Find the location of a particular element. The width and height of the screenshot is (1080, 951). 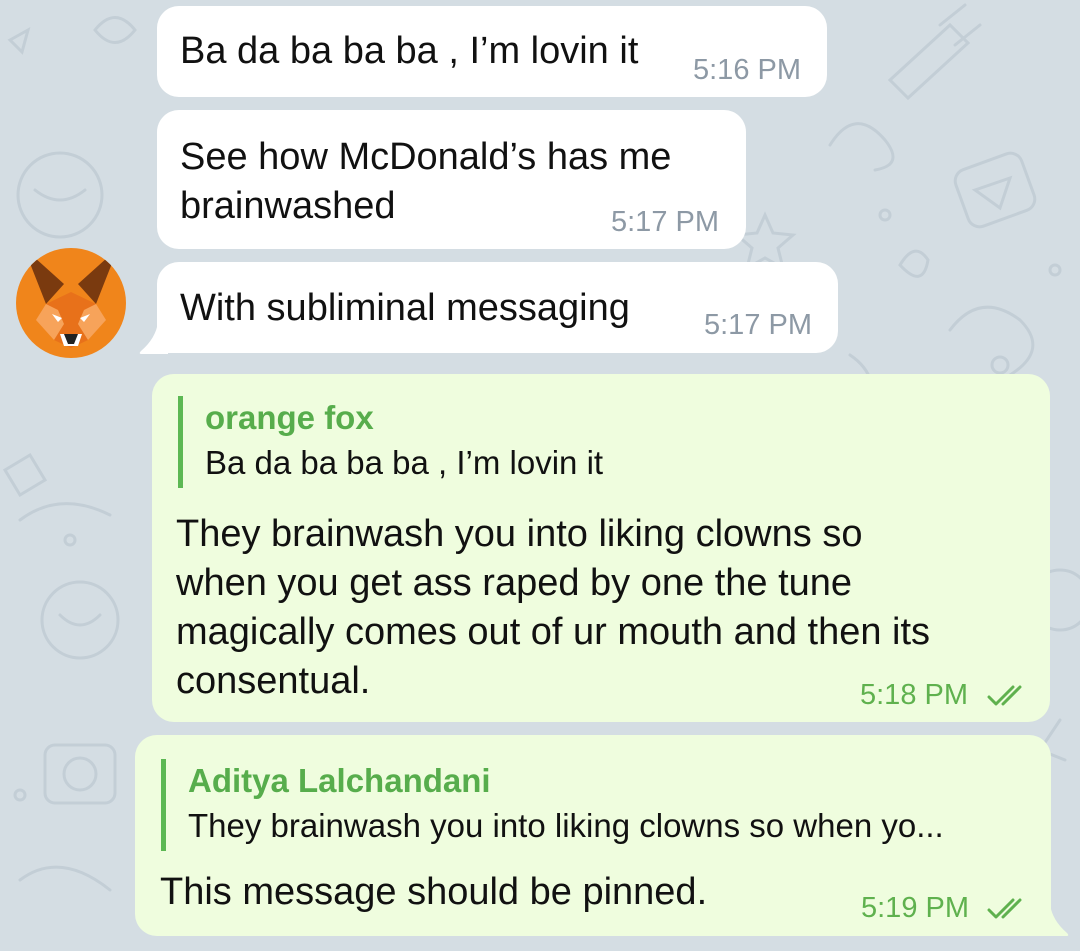

reply-sender-name: Aditya Lalchandani is located at coordinates (339, 780).